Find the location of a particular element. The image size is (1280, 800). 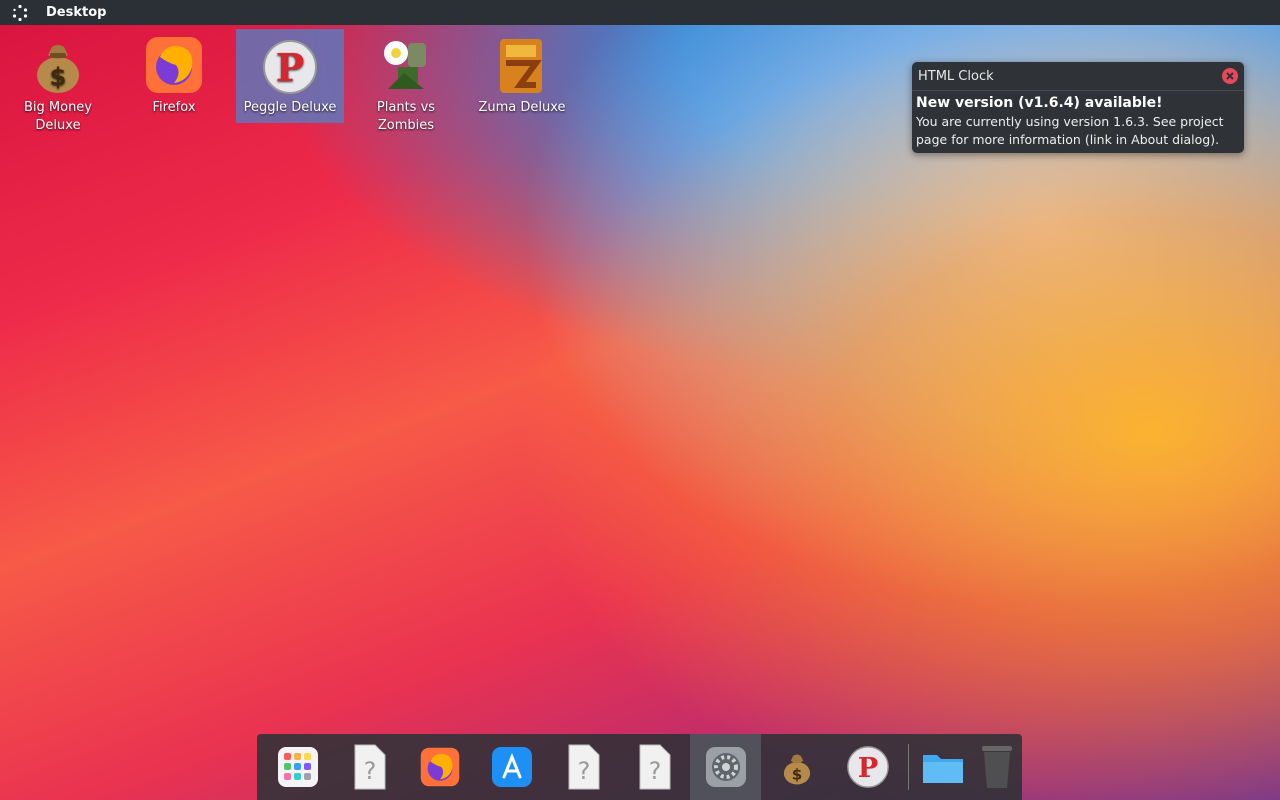

desktop-icon-zuma: Zuma Deluxe is located at coordinates (522, 76).